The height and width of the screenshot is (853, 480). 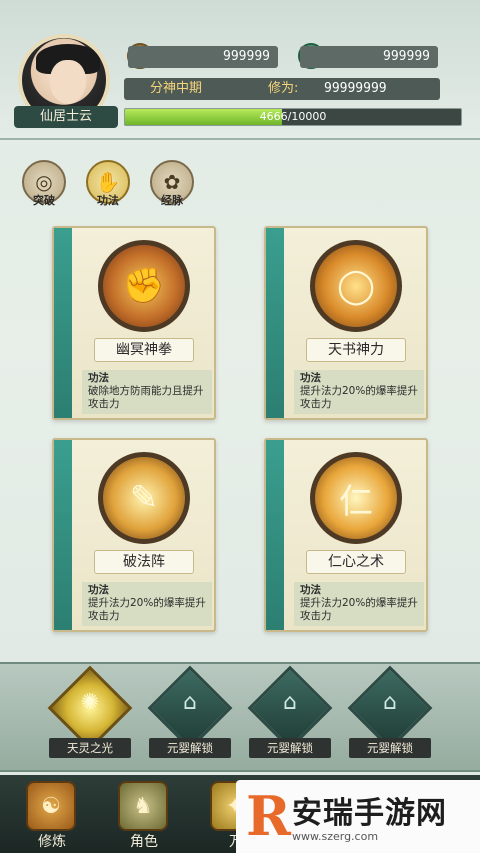 I want to click on skill-slot-bar: ✺ 天灵之光 ⌂ 元婴解锁 ⌂ 元婴解锁 ⌂ 元婴解锁, so click(x=240, y=717).